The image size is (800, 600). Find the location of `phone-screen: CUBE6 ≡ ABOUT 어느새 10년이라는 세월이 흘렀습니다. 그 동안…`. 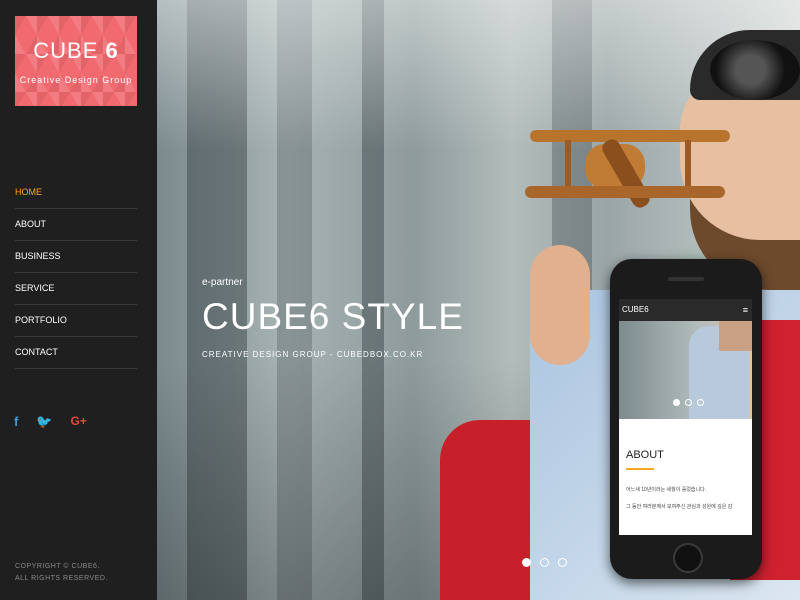

phone-screen: CUBE6 ≡ ABOUT 어느새 10년이라는 세월이 흘렀습니다. 그 동안… is located at coordinates (685, 417).